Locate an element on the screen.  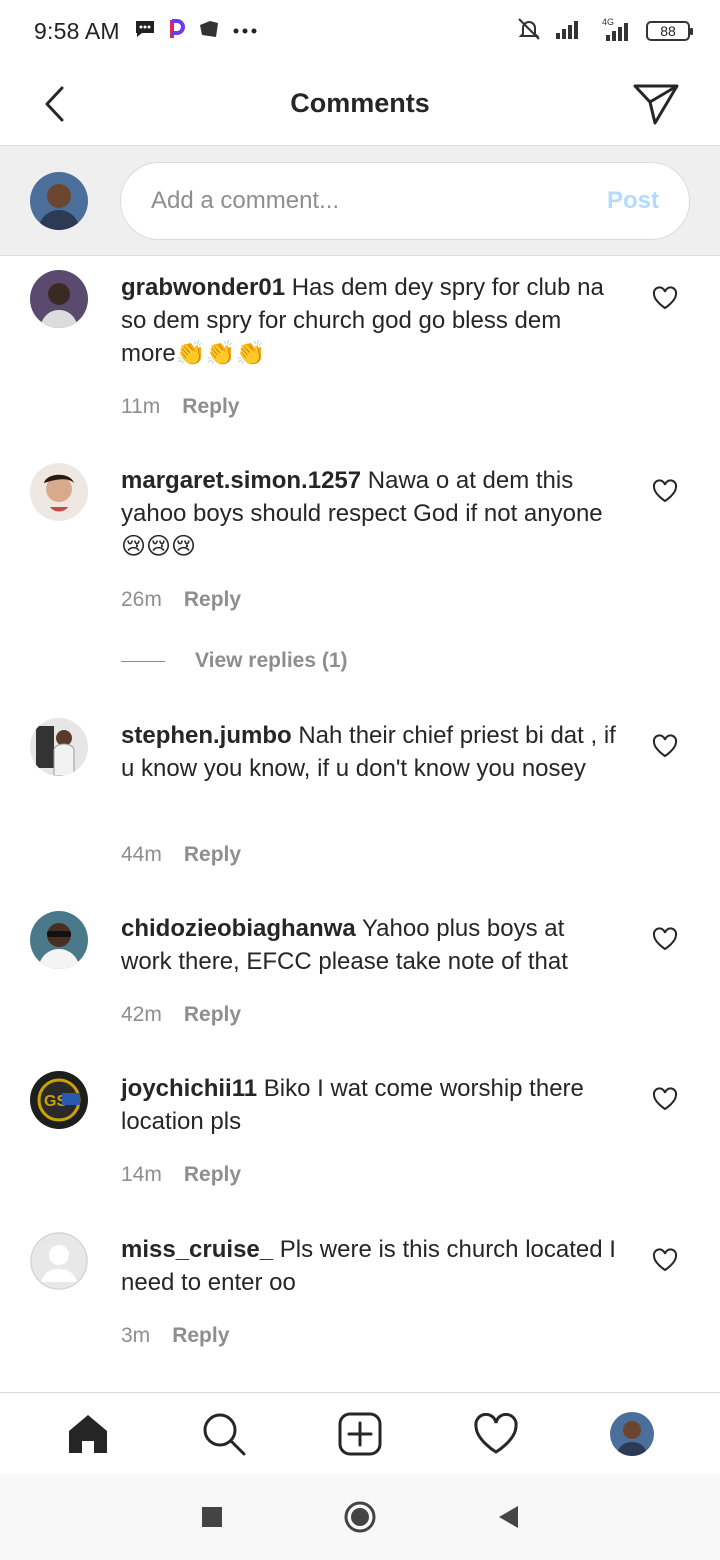
nav-create is located at coordinates (360, 1434).